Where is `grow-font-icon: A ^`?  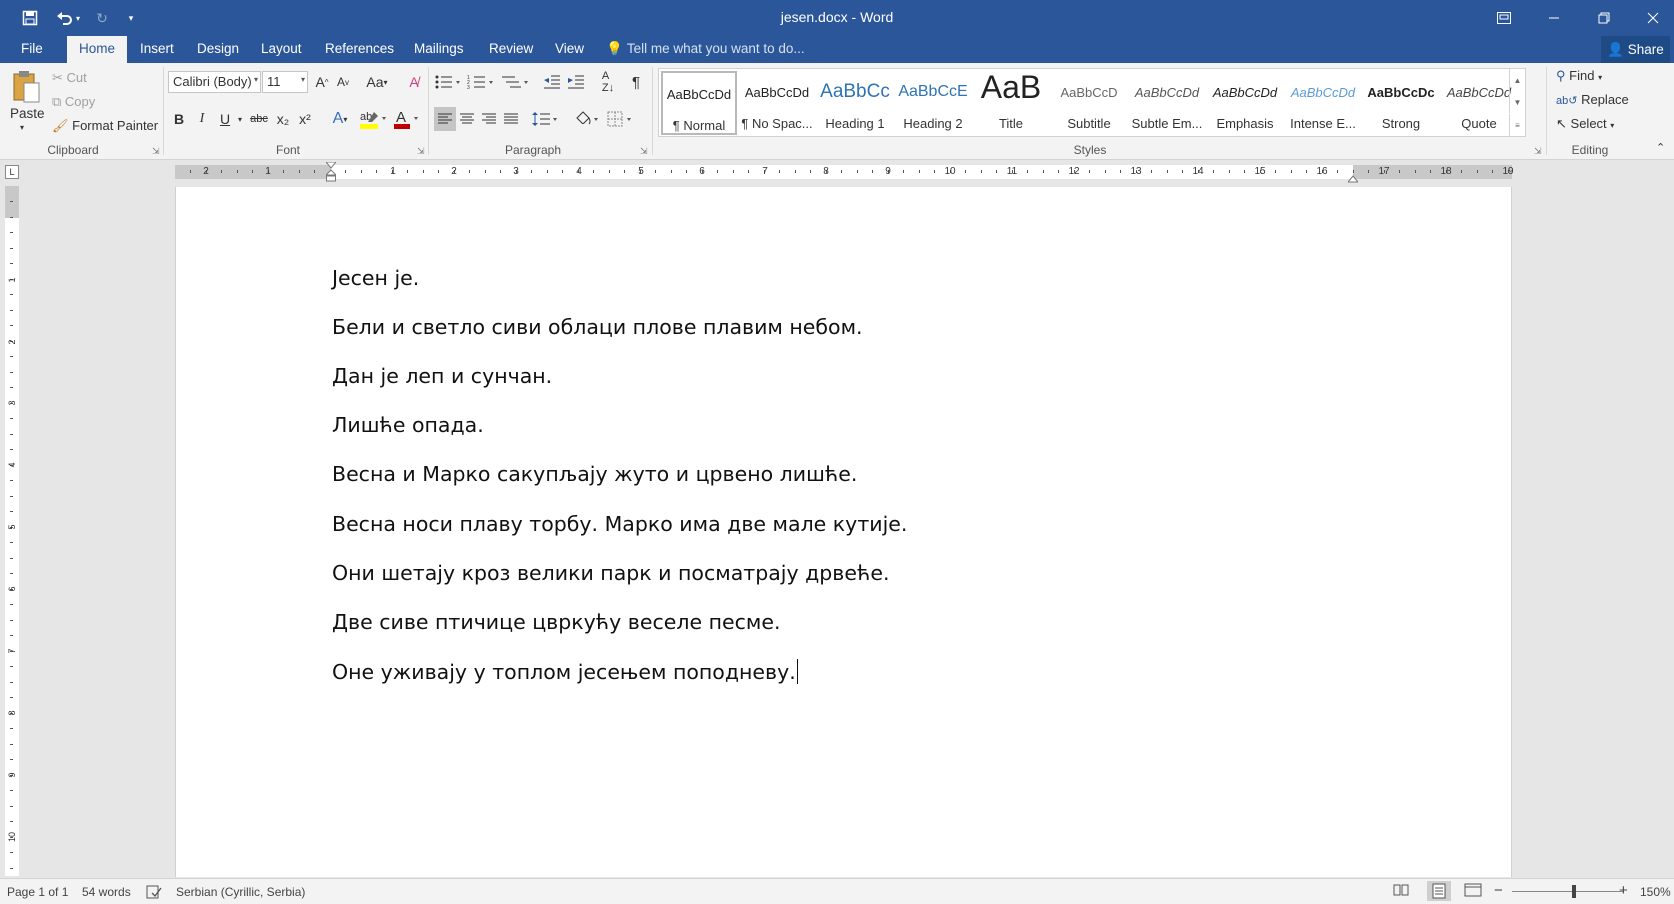 grow-font-icon: A ^ is located at coordinates (322, 82).